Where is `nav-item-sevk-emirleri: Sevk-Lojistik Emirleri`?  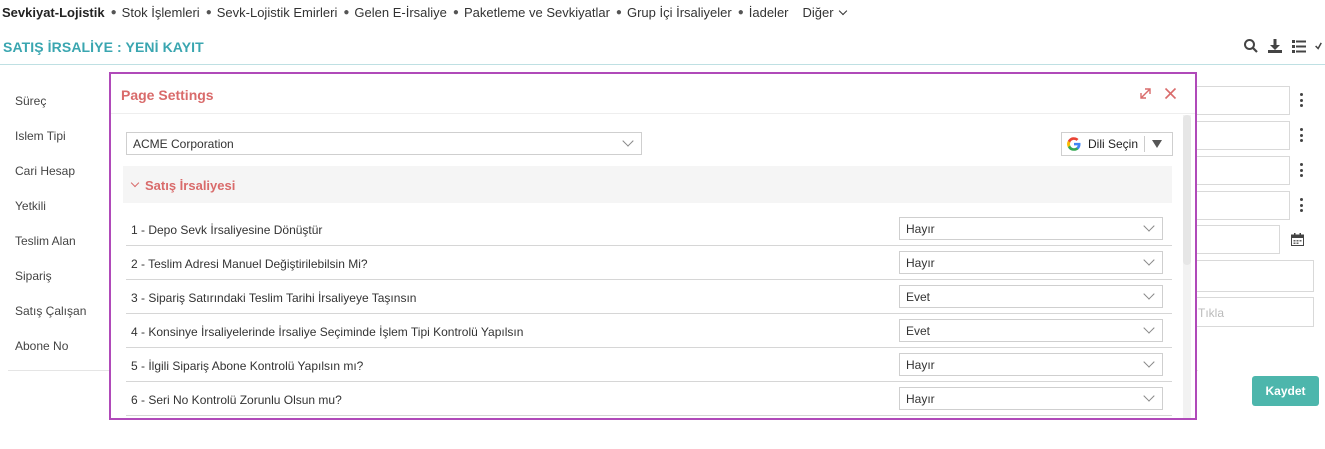 nav-item-sevk-emirleri: Sevk-Lojistik Emirleri is located at coordinates (277, 12).